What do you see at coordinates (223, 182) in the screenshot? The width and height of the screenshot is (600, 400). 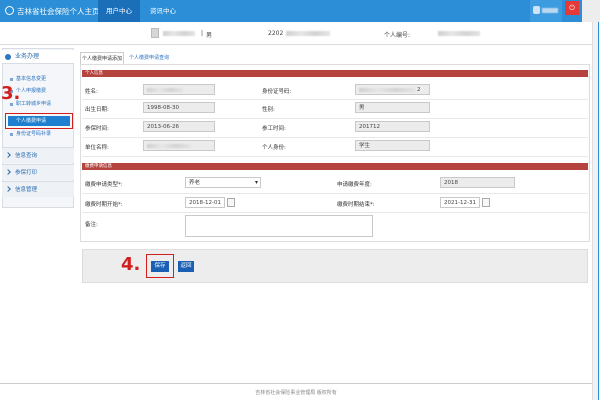 I see `payment-type-select: 养老 ▾` at bounding box center [223, 182].